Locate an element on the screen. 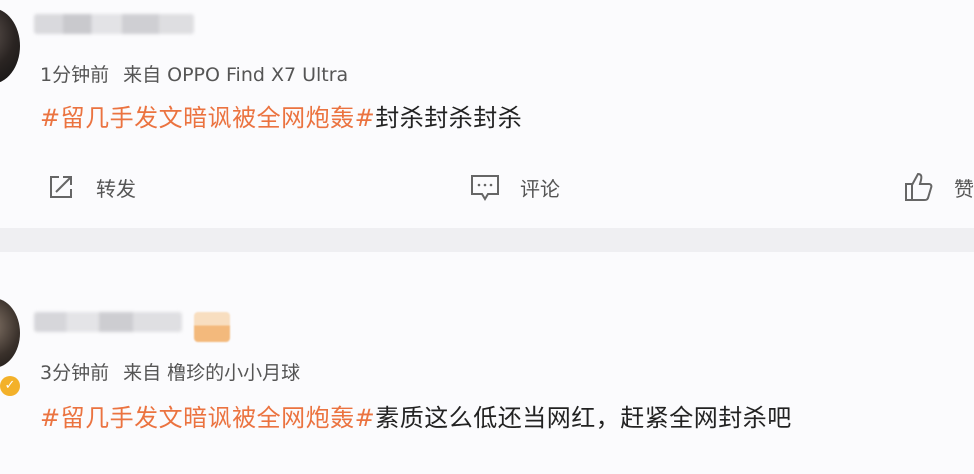 This screenshot has height=474, width=974. like-label: 赞 is located at coordinates (964, 188).